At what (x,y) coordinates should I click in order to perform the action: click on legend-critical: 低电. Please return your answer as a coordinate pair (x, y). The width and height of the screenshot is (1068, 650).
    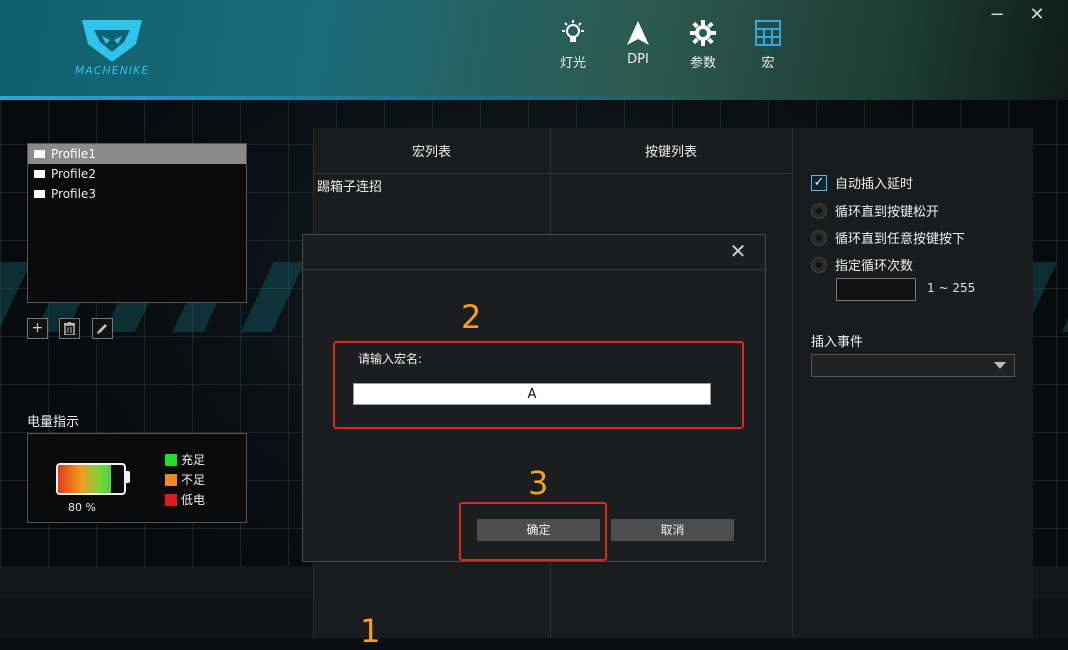
    Looking at the image, I should click on (185, 499).